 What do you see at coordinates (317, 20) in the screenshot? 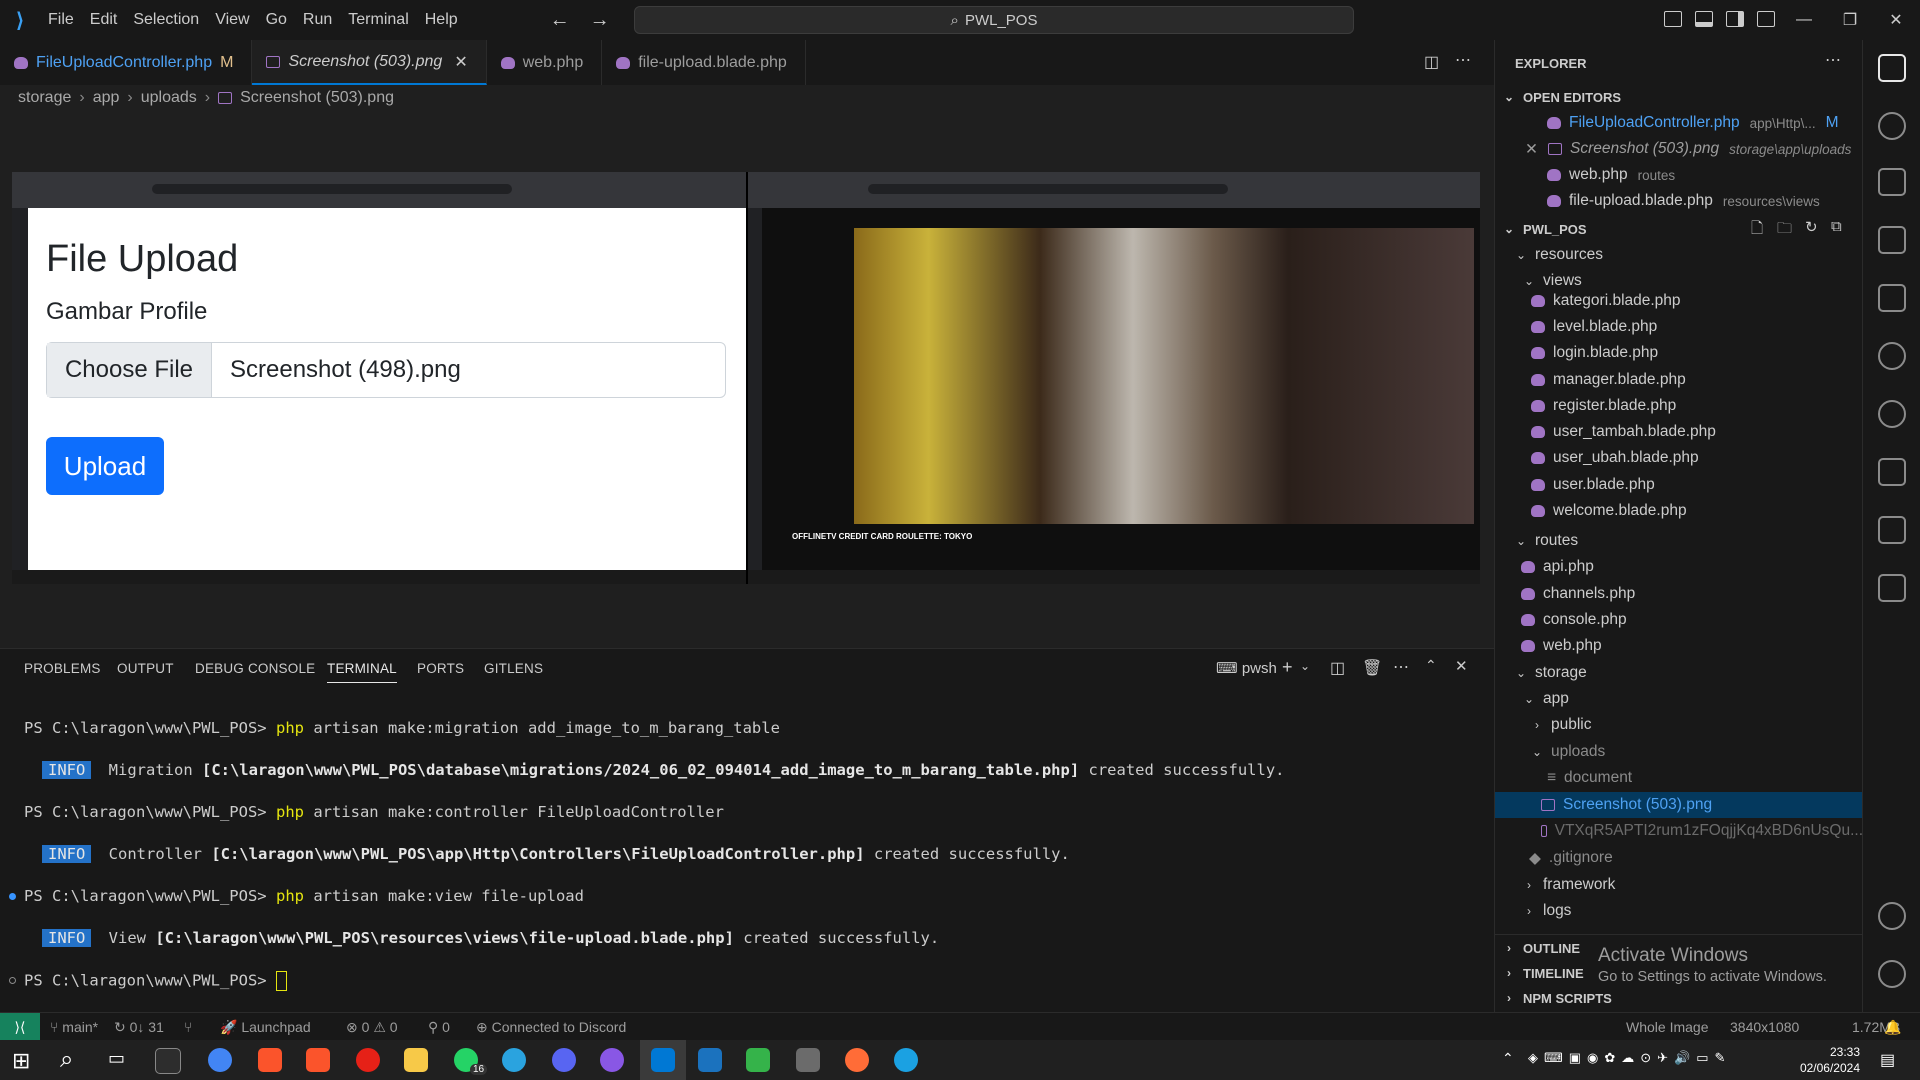
I see `menu-run: Run` at bounding box center [317, 20].